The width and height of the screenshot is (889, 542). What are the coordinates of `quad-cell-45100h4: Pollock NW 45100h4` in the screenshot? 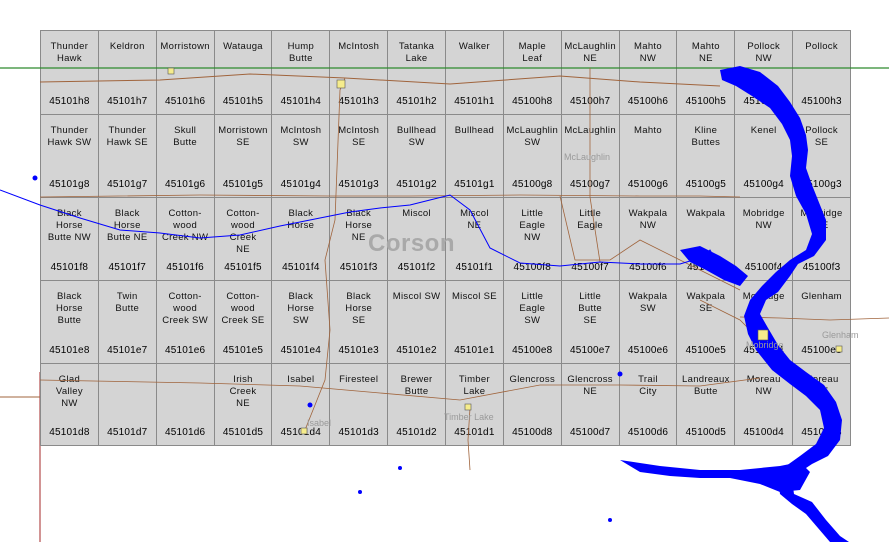 It's located at (764, 72).